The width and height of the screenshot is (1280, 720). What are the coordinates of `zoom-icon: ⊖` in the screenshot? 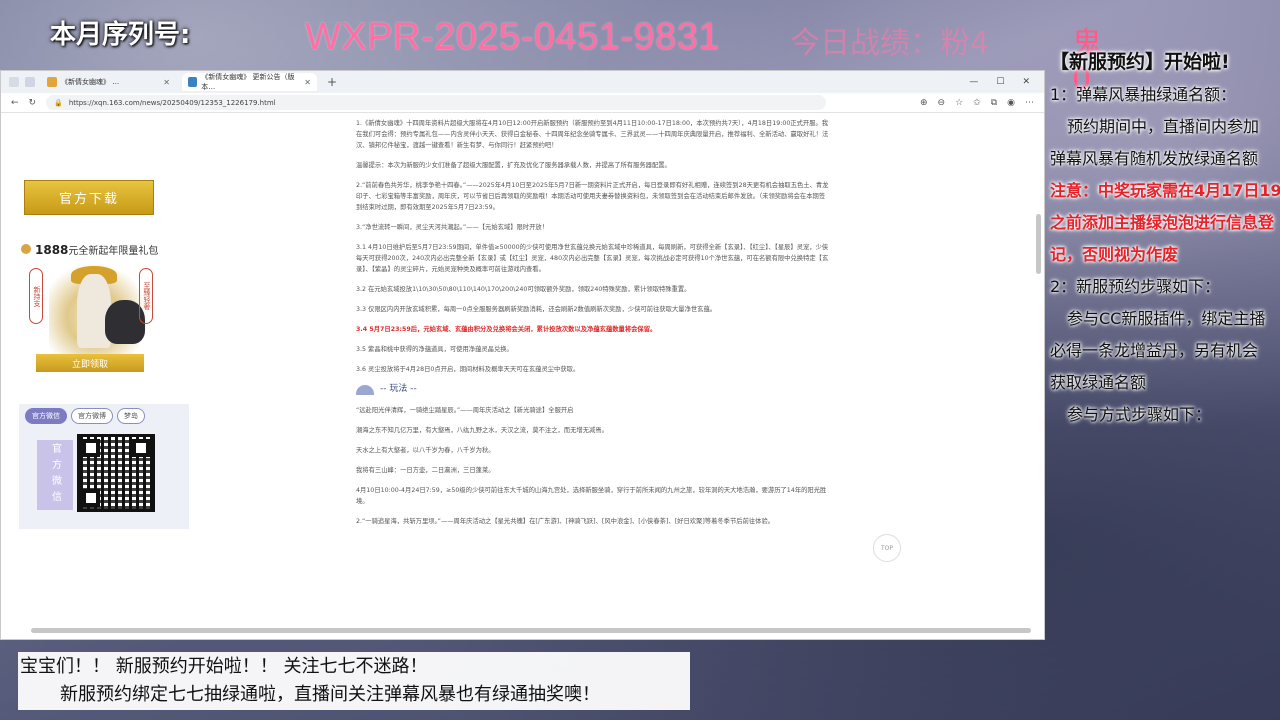 It's located at (942, 103).